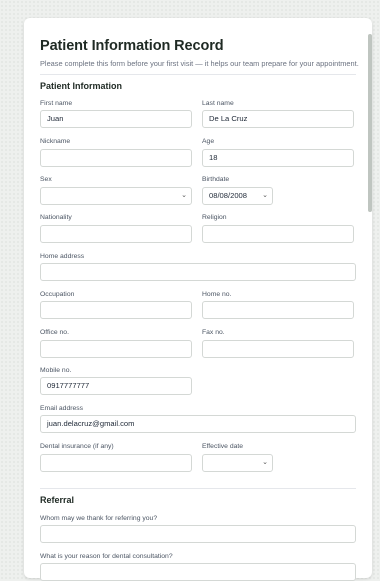  I want to click on mobile-no-input: 0917777777, so click(116, 386).